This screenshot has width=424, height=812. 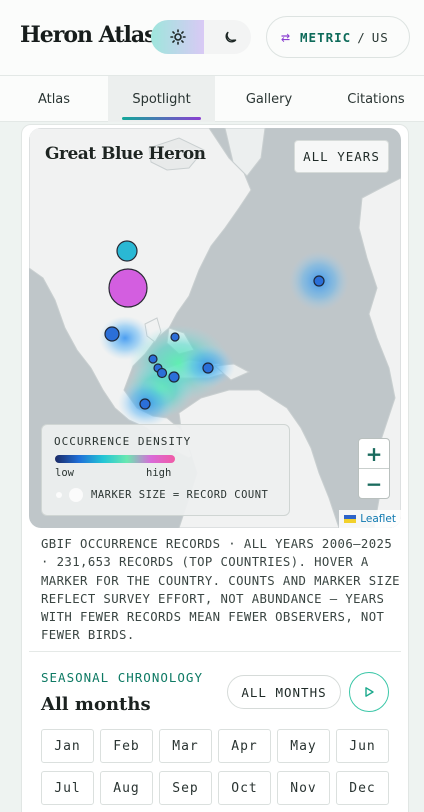 I want to click on legend-small-marker-icon, so click(x=59, y=495).